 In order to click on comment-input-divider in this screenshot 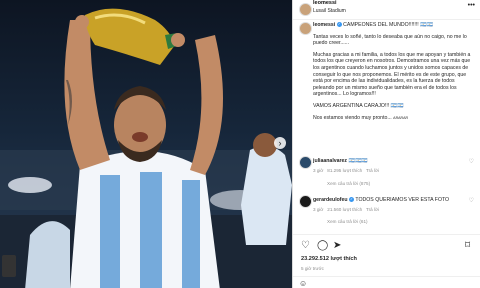, I will do `click(386, 276)`.